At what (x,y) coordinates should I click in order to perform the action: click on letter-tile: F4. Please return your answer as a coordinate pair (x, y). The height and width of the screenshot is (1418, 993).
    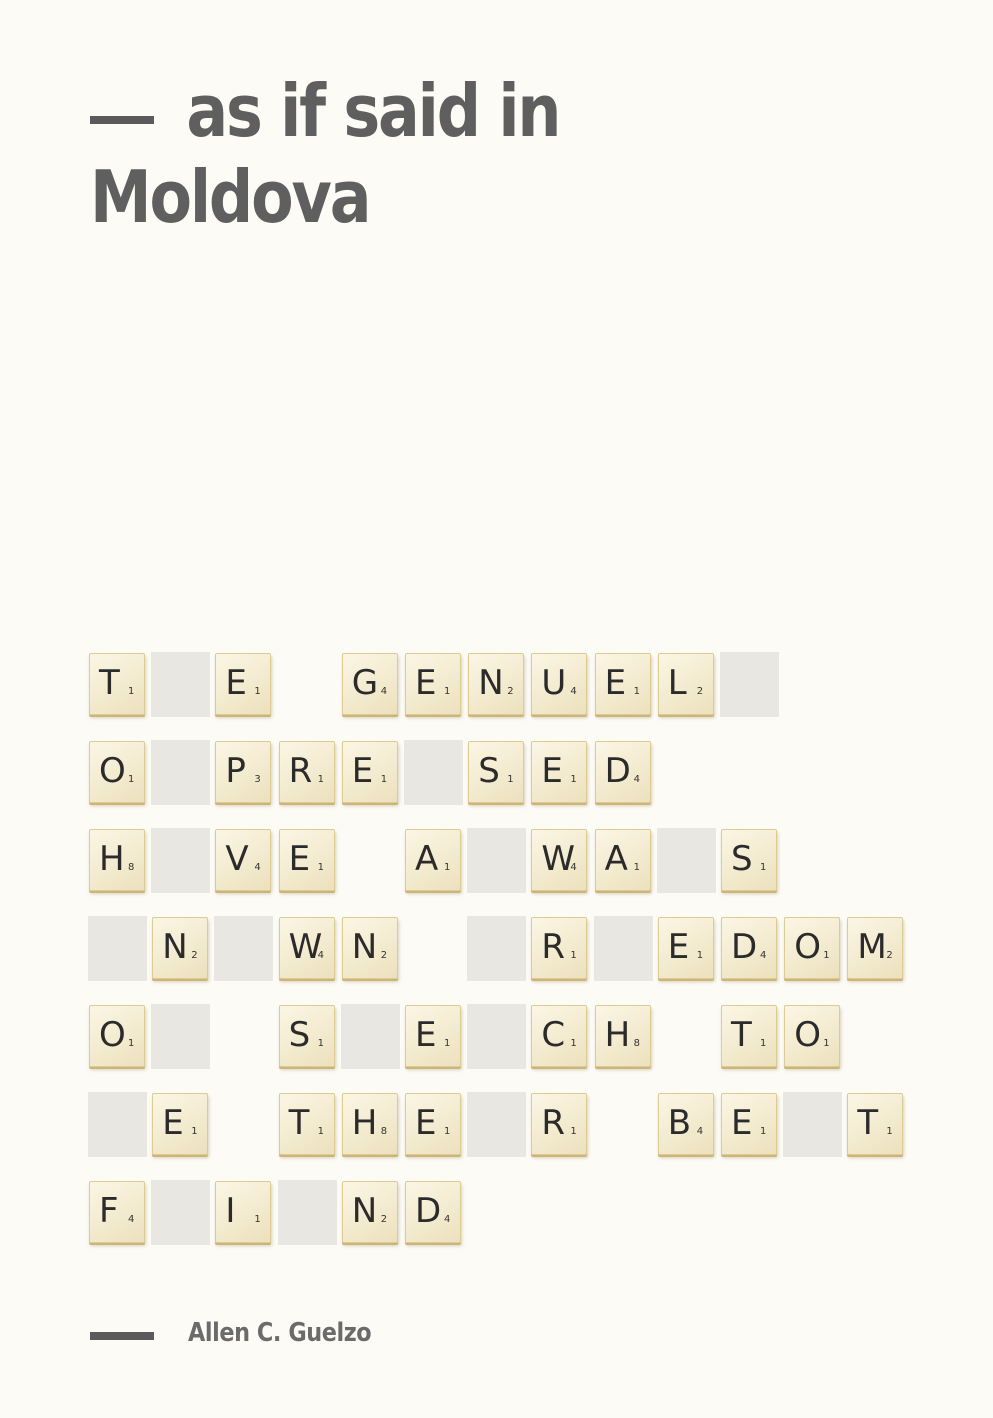
    Looking at the image, I should click on (117, 1212).